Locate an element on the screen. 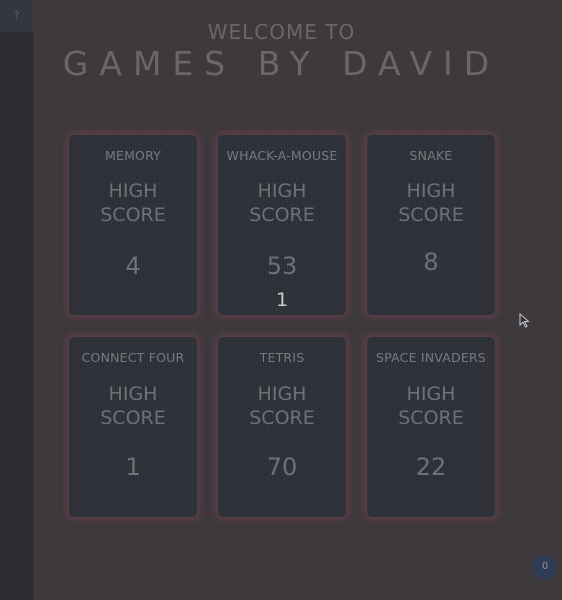 The width and height of the screenshot is (562, 600). game-card-space-invaders: SPACE INVADERS HIGH SCORE 22 is located at coordinates (431, 427).